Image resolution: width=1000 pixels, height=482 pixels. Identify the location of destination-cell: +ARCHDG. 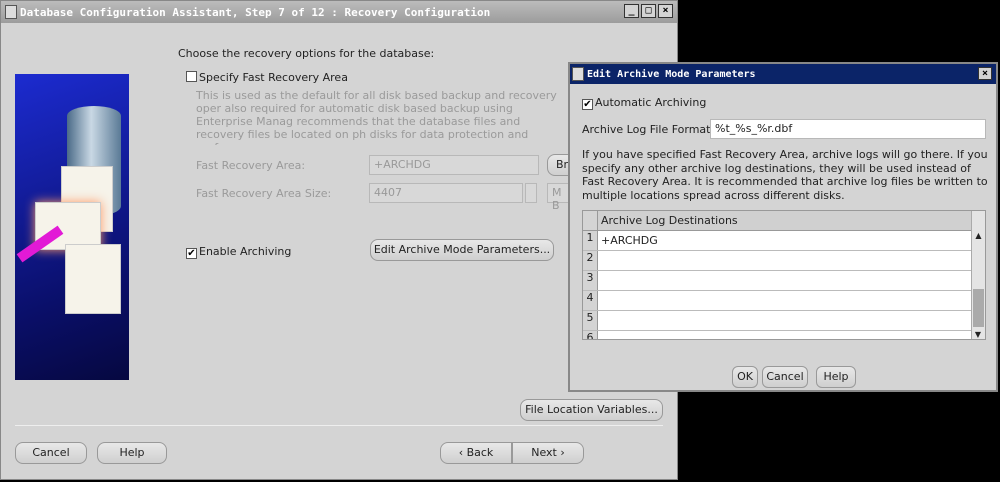
(791, 240).